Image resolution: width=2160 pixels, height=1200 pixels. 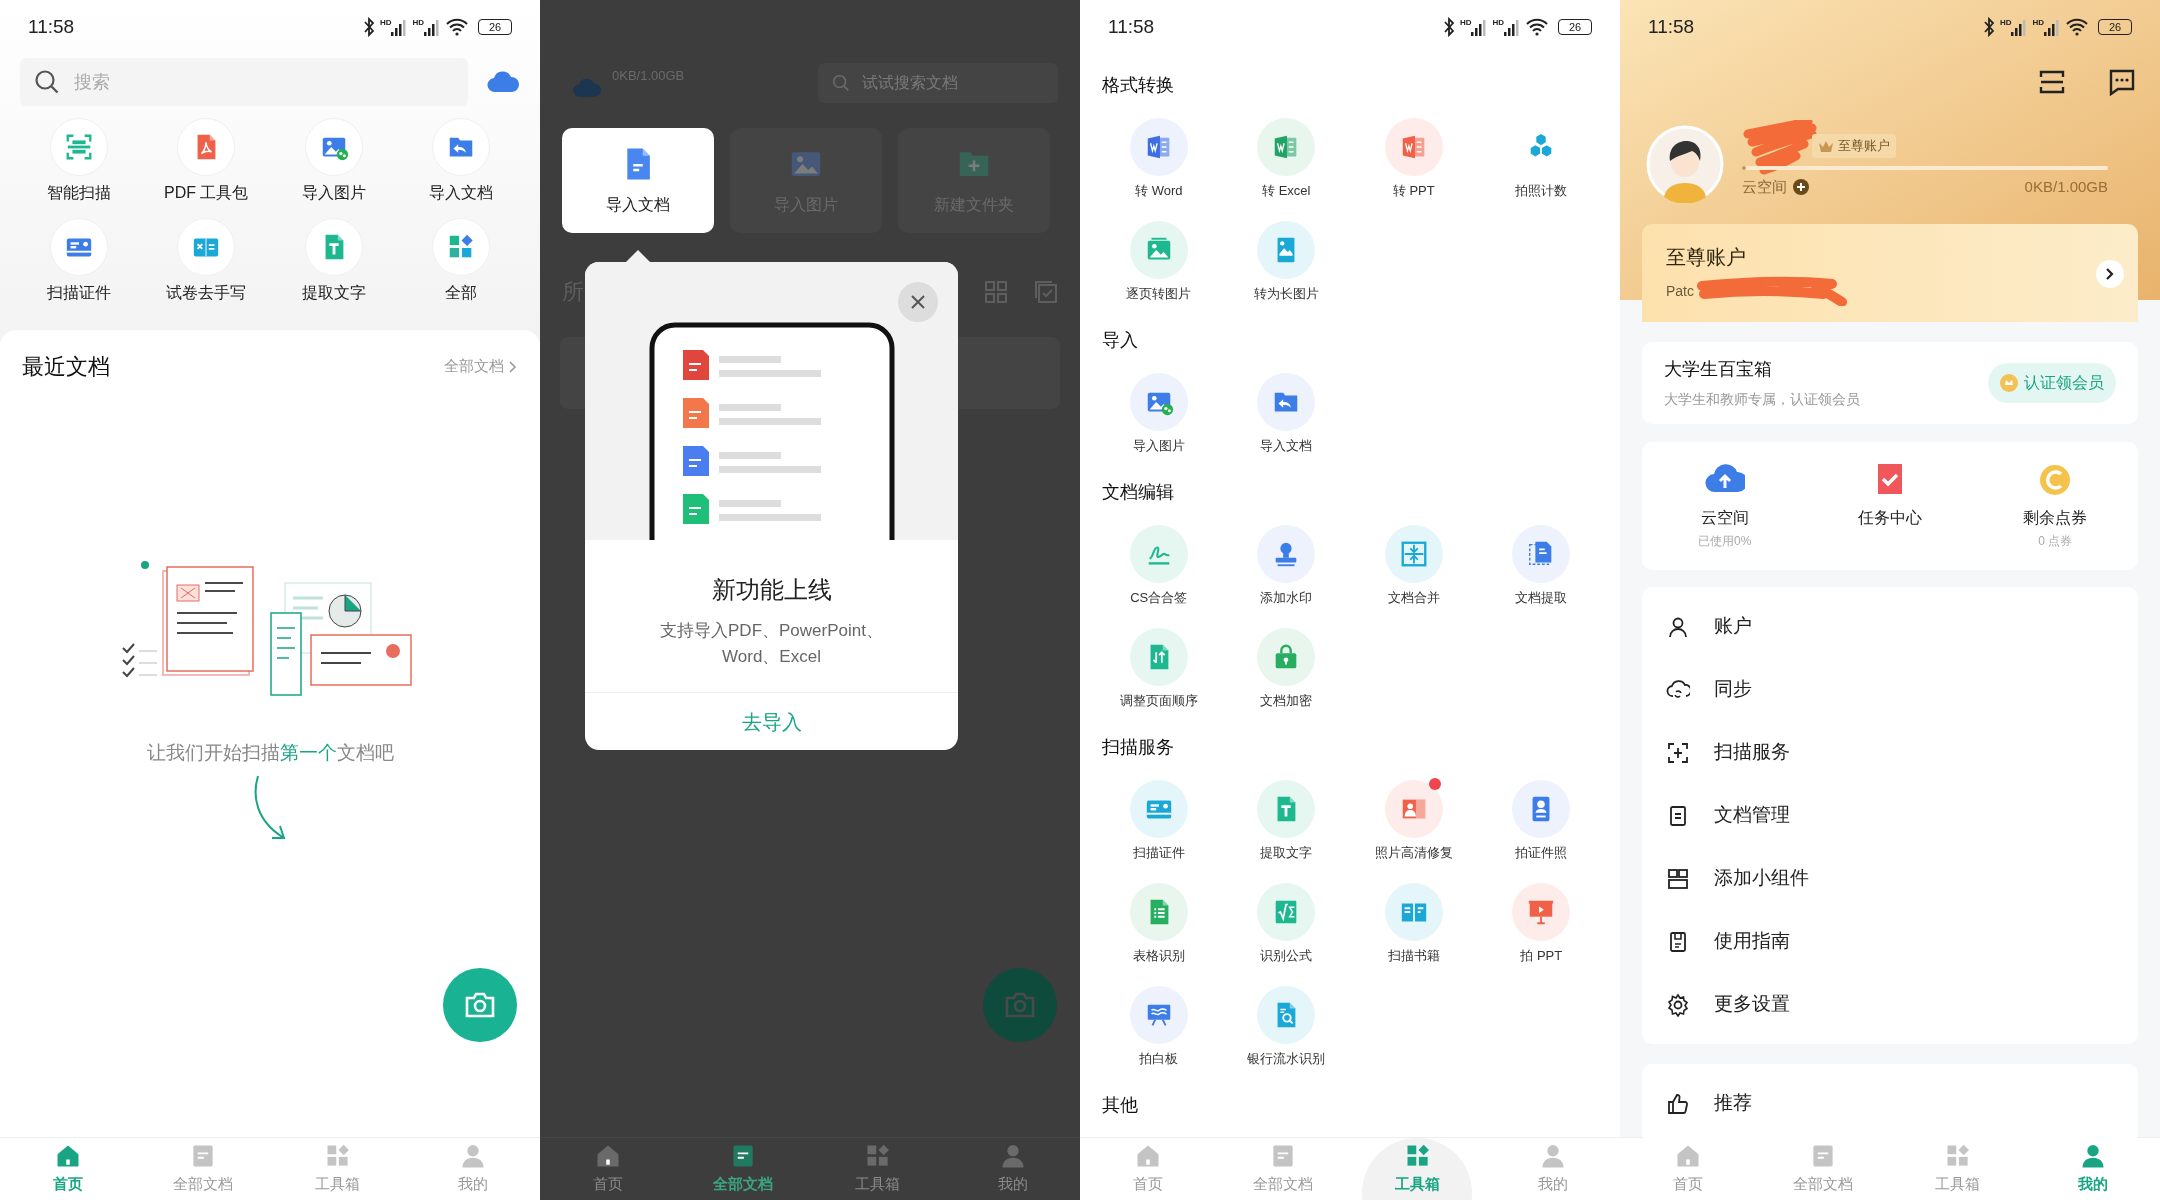 I want to click on shortcut-tile: 试卷去手写, so click(x=206, y=261).